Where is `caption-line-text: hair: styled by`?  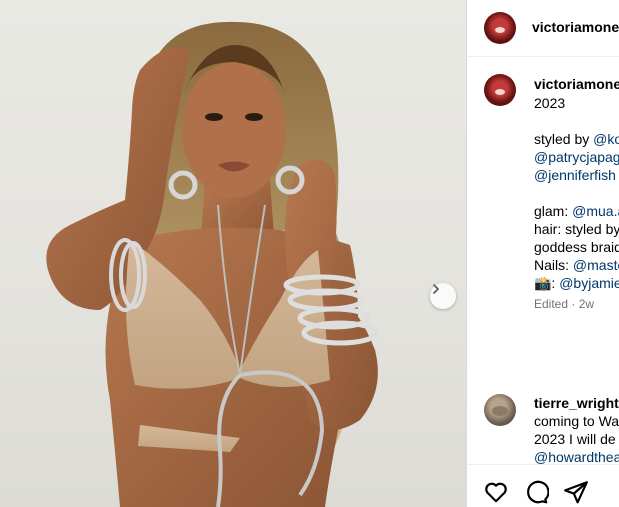 caption-line-text: hair: styled by is located at coordinates (576, 229).